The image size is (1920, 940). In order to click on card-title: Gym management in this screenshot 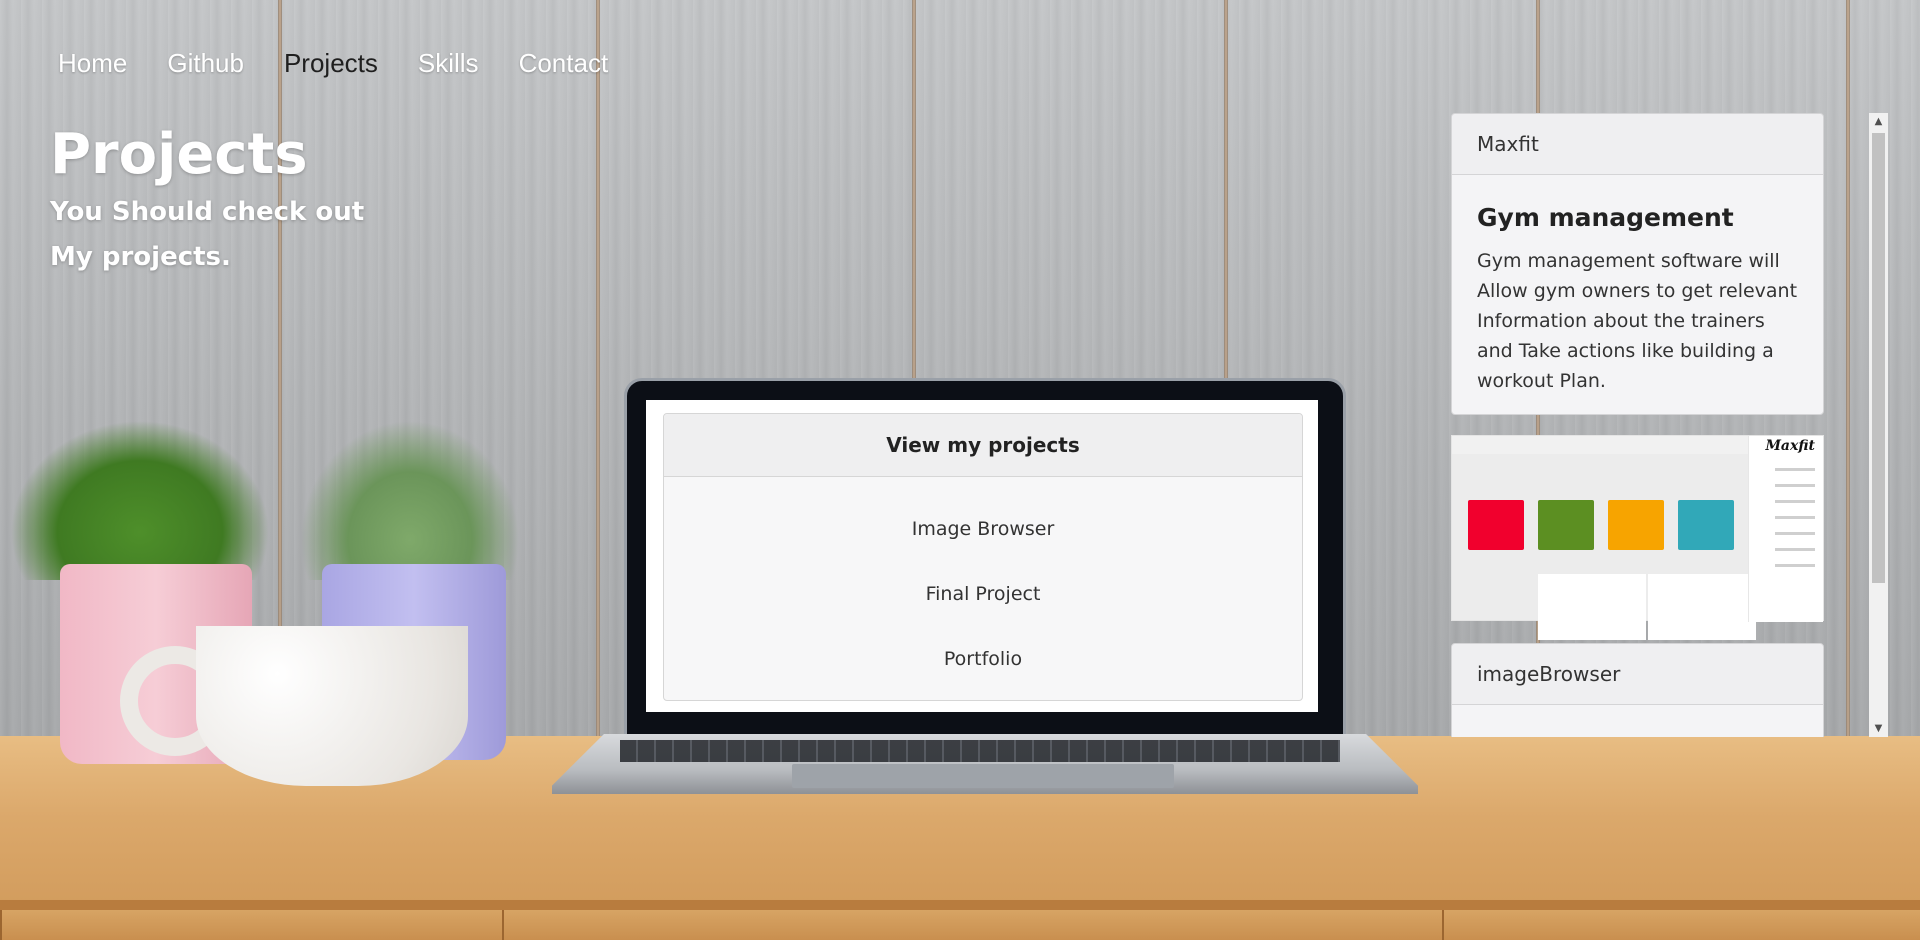, I will do `click(1605, 217)`.